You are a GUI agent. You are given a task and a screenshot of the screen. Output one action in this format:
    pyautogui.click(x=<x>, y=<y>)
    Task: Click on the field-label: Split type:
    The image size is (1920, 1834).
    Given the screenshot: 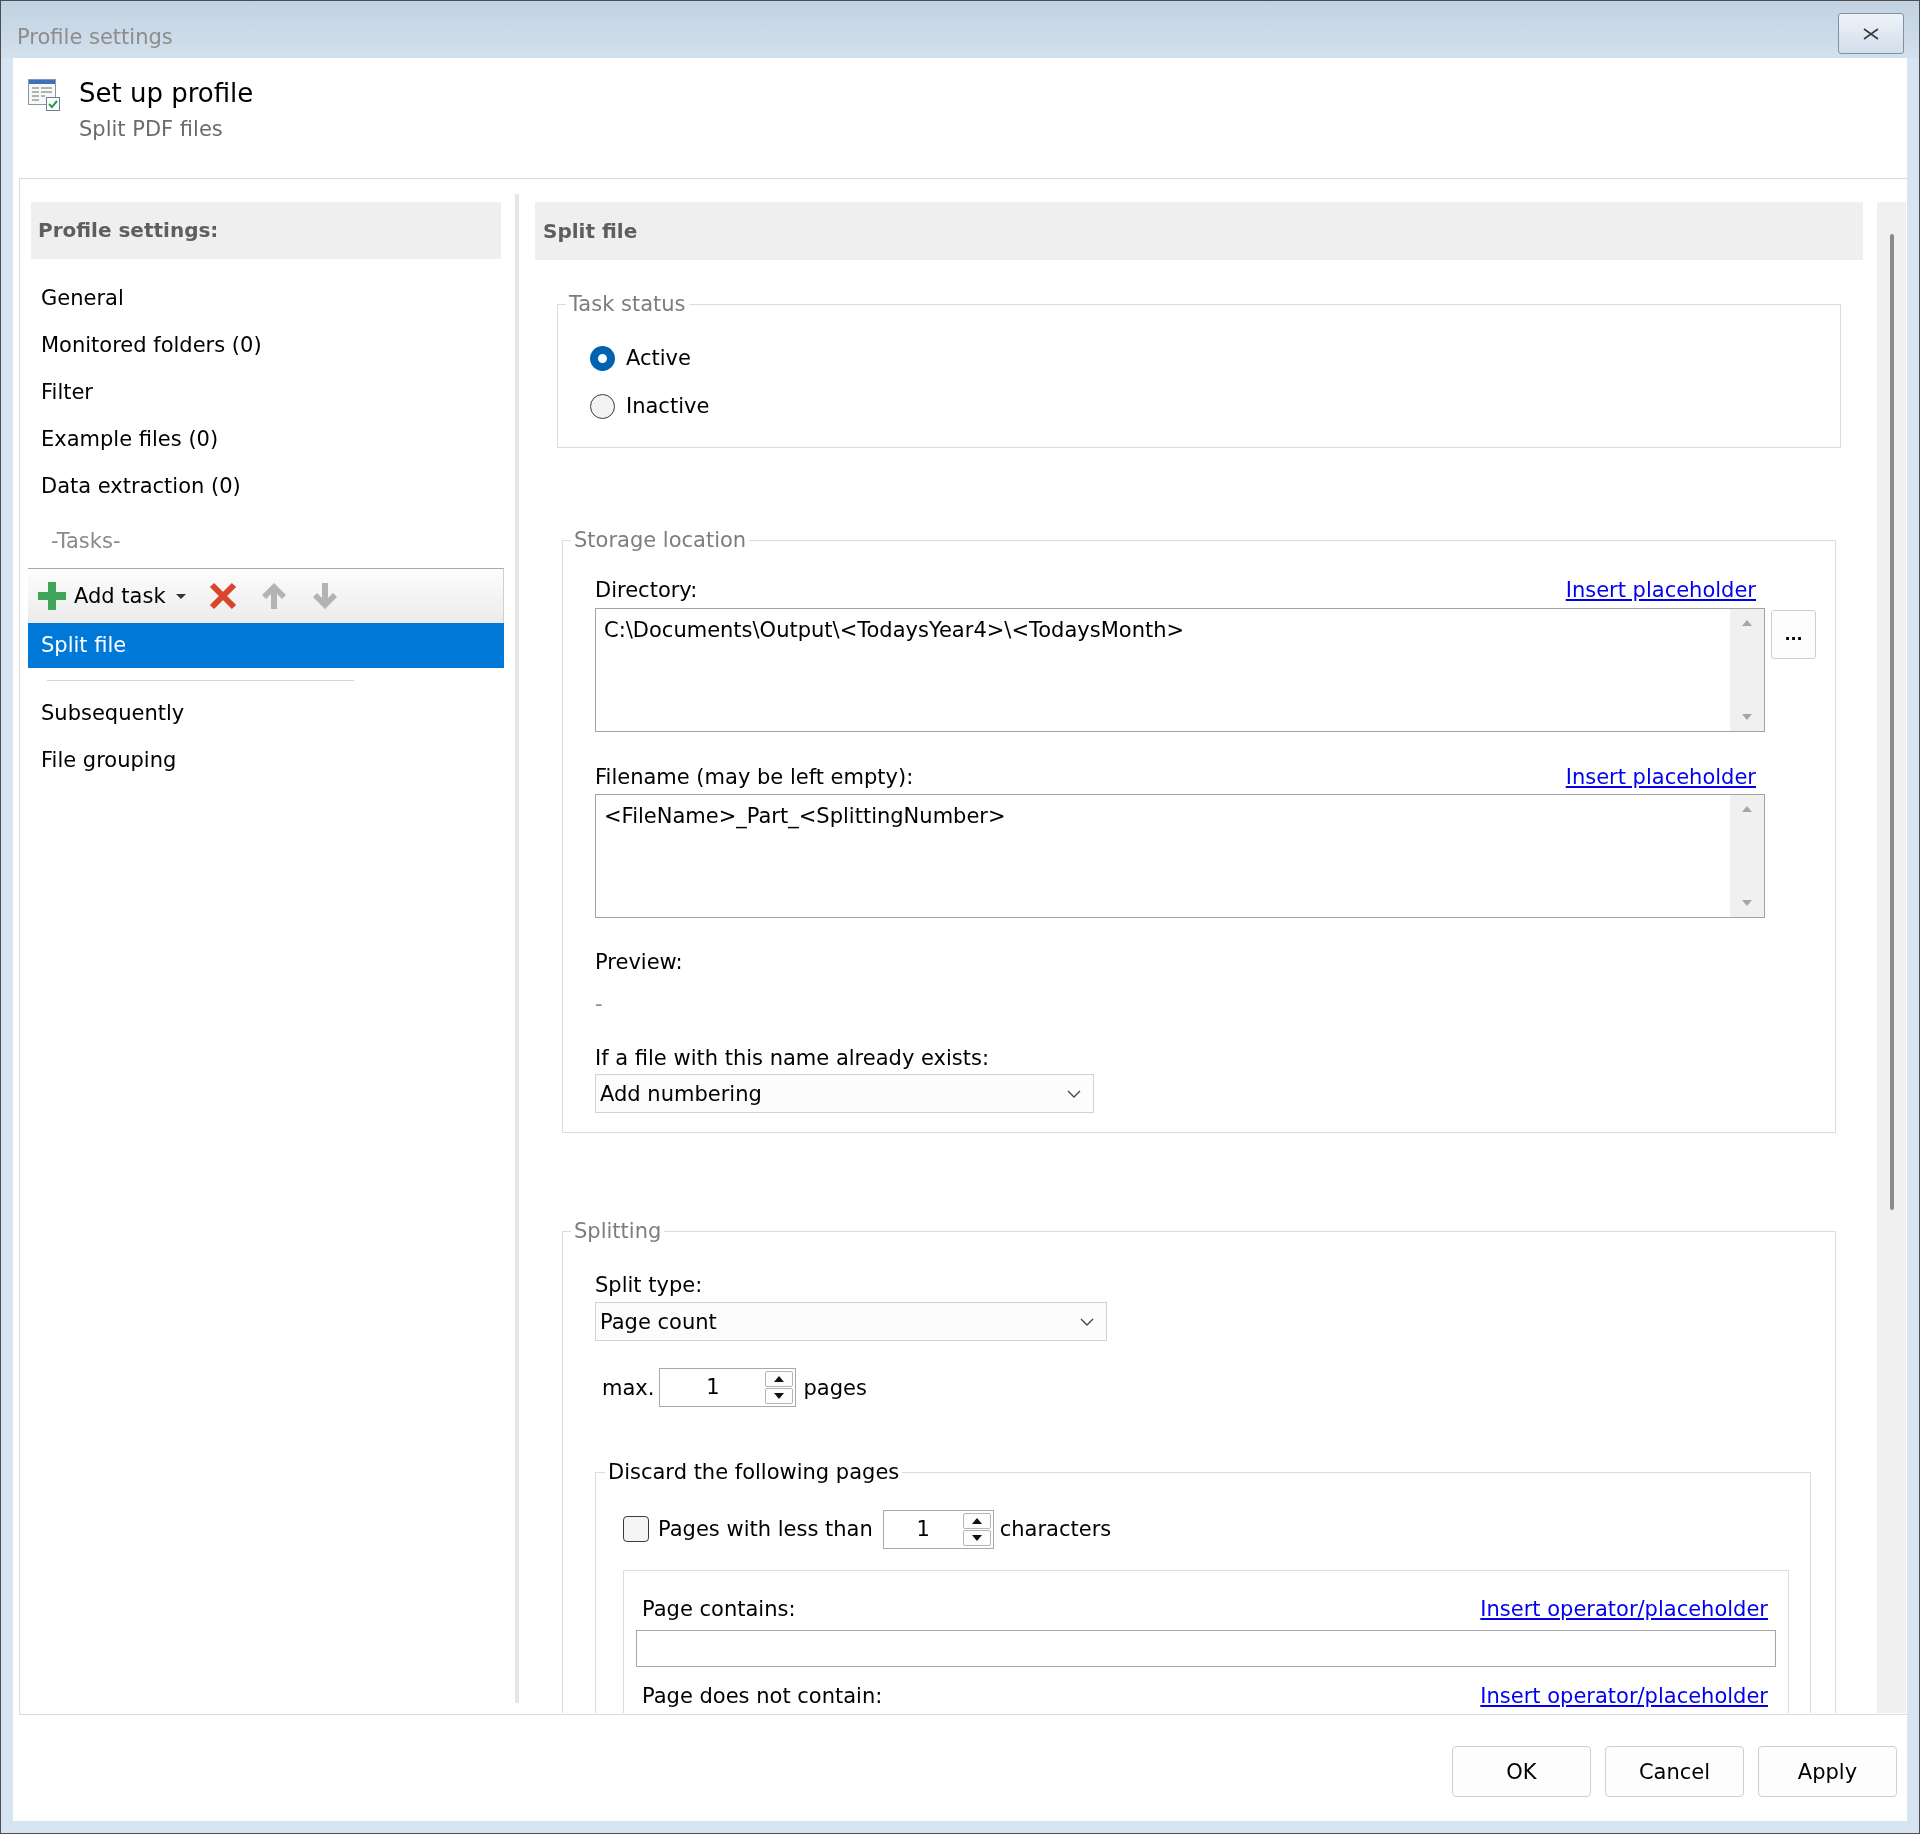 What is the action you would take?
    pyautogui.click(x=649, y=1285)
    